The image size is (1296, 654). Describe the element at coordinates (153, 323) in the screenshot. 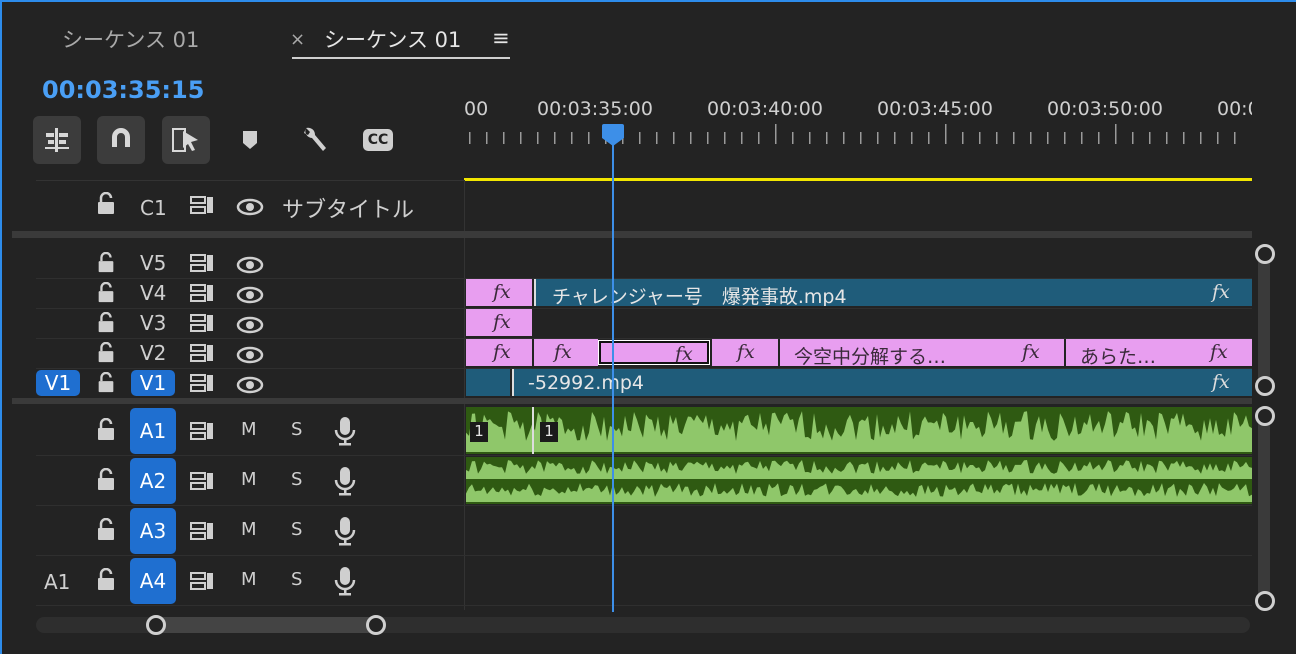

I see `track-name: V3` at that location.